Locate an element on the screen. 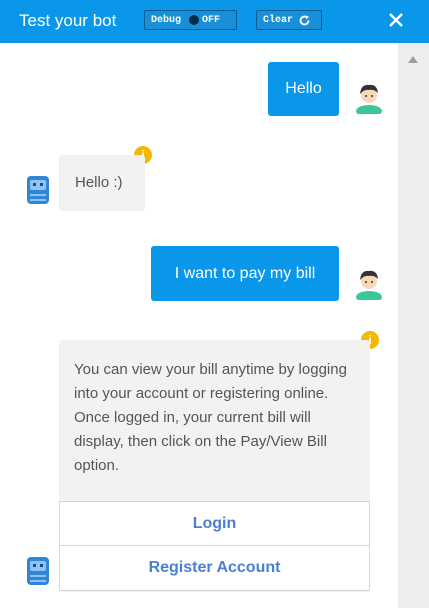 The width and height of the screenshot is (429, 608). debug-toggle: Debug OFF is located at coordinates (190, 20).